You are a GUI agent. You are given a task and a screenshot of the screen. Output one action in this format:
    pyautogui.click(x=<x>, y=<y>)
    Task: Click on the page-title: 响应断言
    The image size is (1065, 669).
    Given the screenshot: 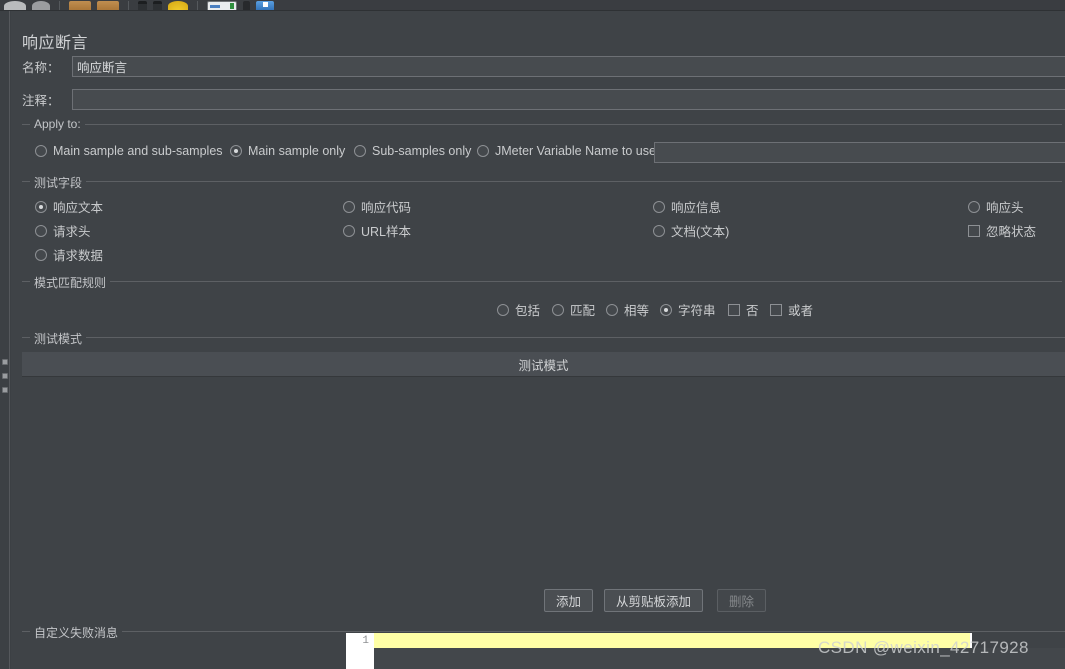 What is the action you would take?
    pyautogui.click(x=55, y=43)
    